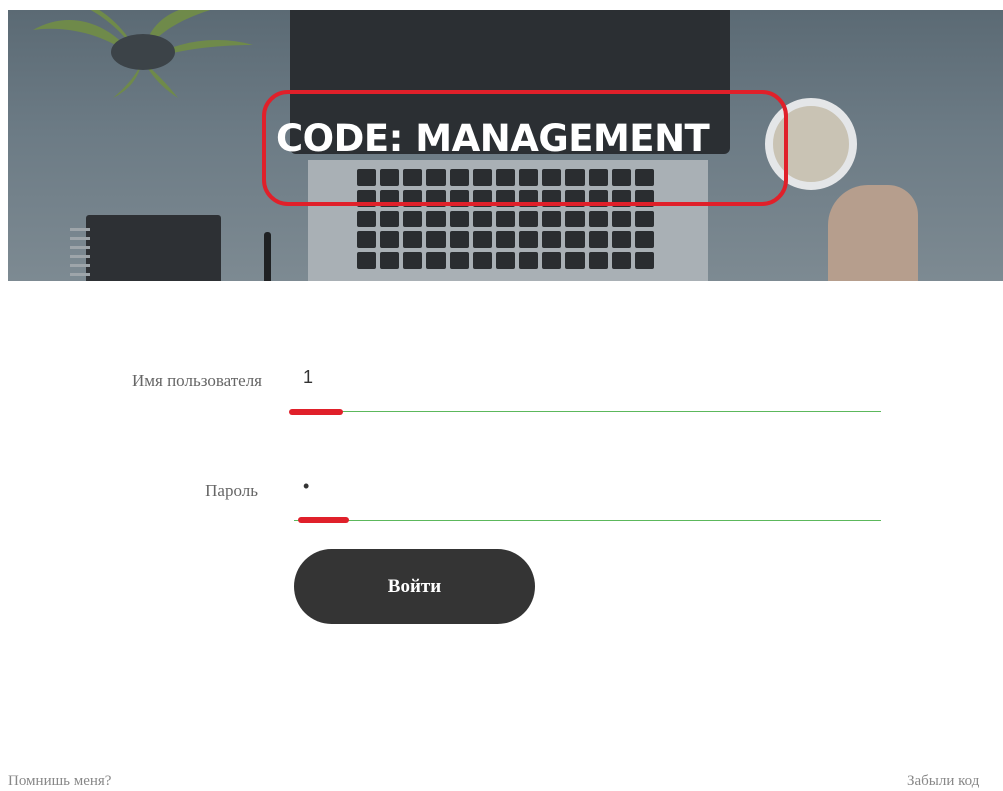 This screenshot has width=1003, height=791. I want to click on login-button: Войти, so click(414, 586).